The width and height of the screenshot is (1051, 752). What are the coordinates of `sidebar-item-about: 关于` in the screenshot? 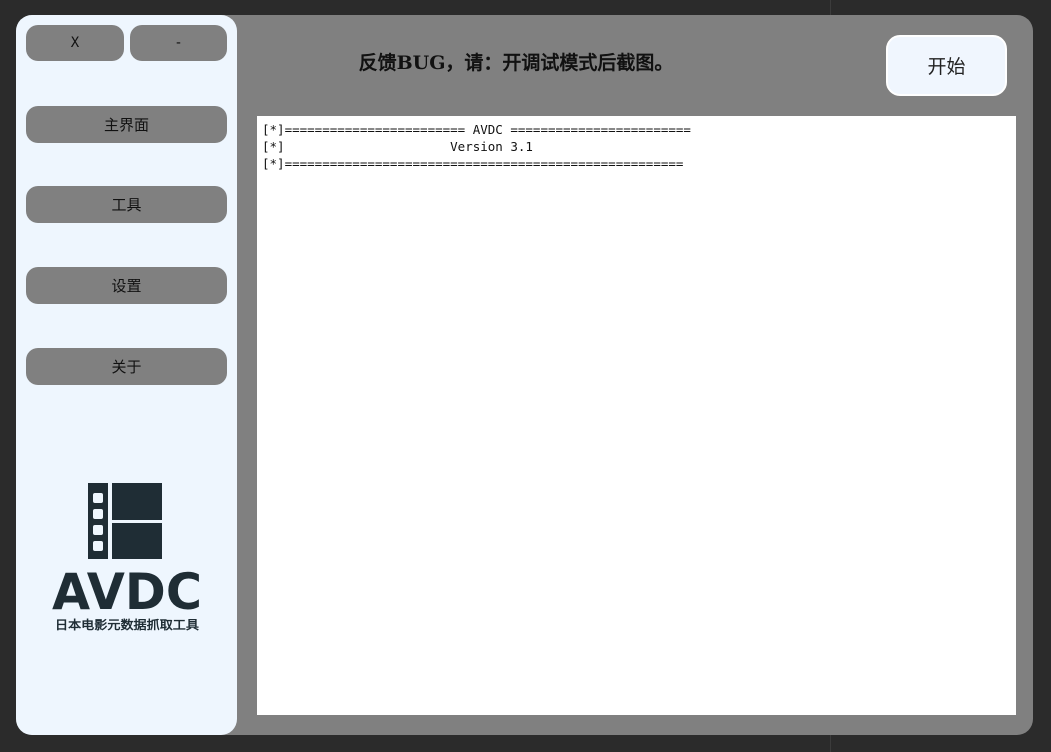 It's located at (126, 366).